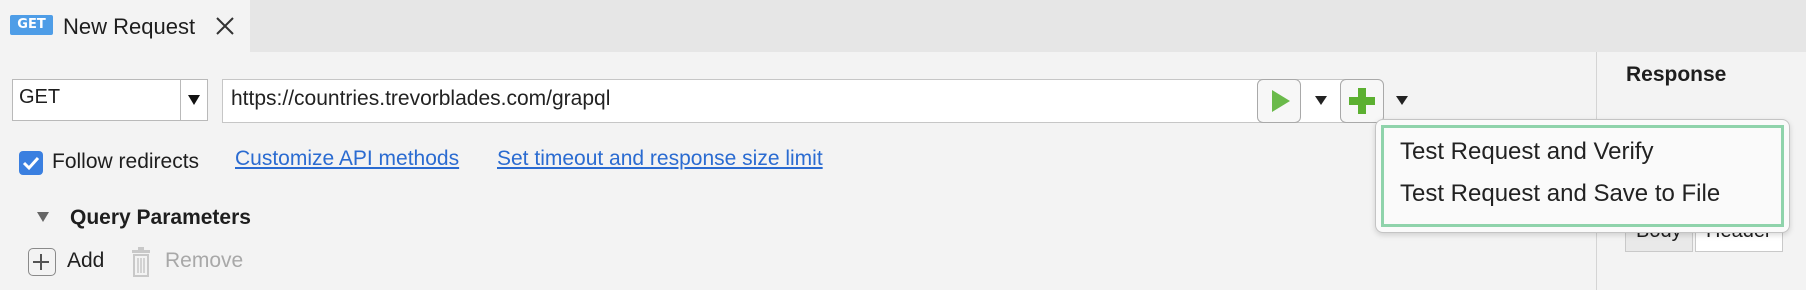 The height and width of the screenshot is (290, 1806). What do you see at coordinates (347, 159) in the screenshot?
I see `customize-api-methods-link: Customize API methods` at bounding box center [347, 159].